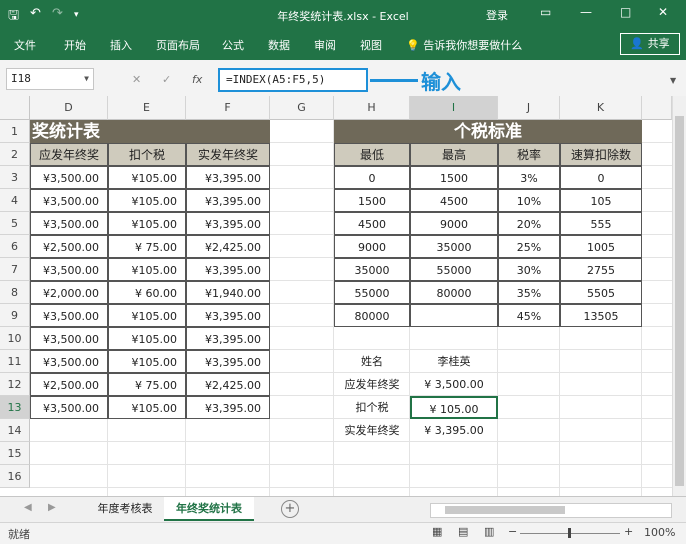  Describe the element at coordinates (228, 154) in the screenshot. I see `left-header-cell: 实发年终奖` at that location.